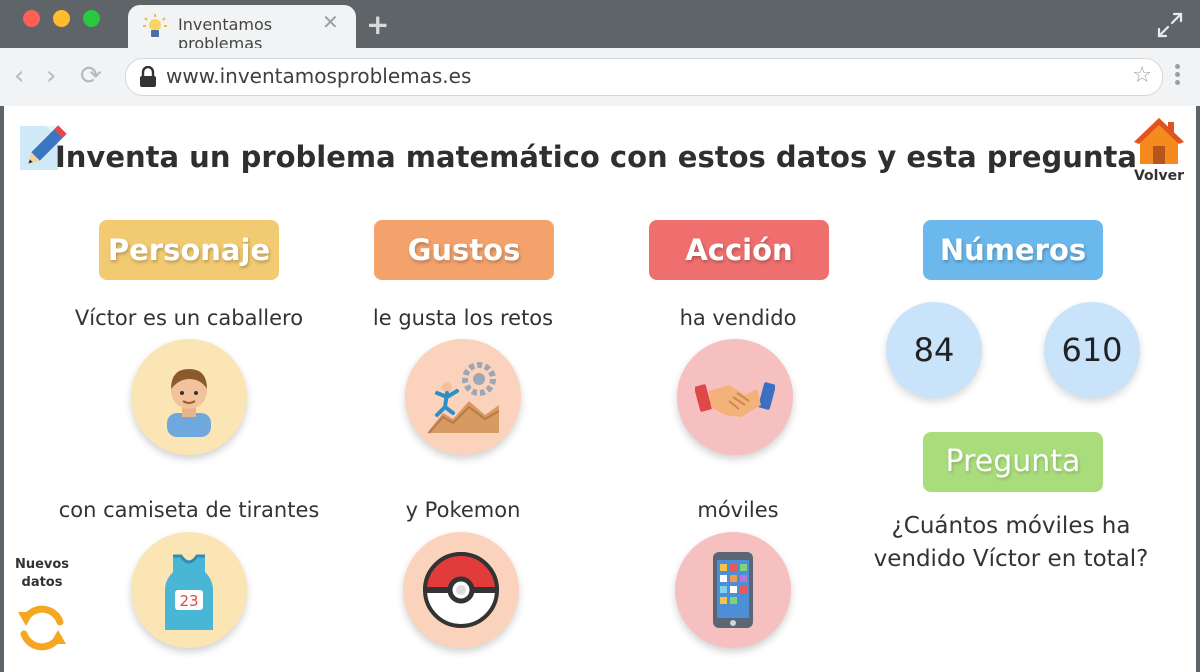 This screenshot has width=1200, height=672. Describe the element at coordinates (51, 76) in the screenshot. I see `forward-button: ›` at that location.